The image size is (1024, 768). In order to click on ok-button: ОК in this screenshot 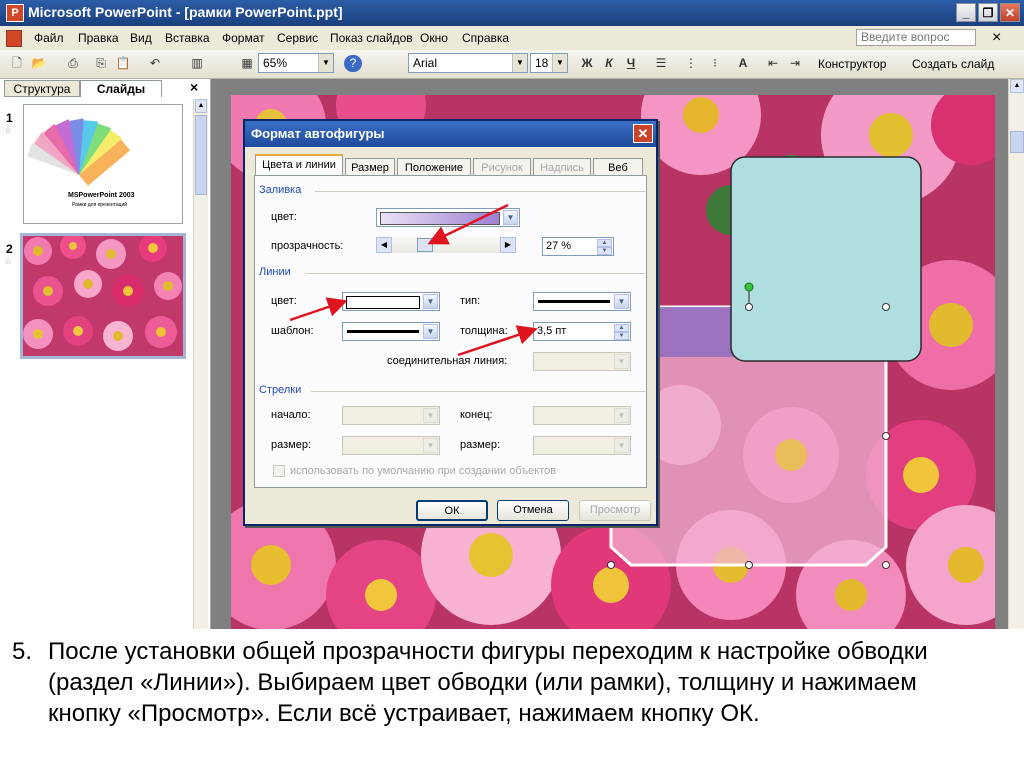, I will do `click(452, 510)`.